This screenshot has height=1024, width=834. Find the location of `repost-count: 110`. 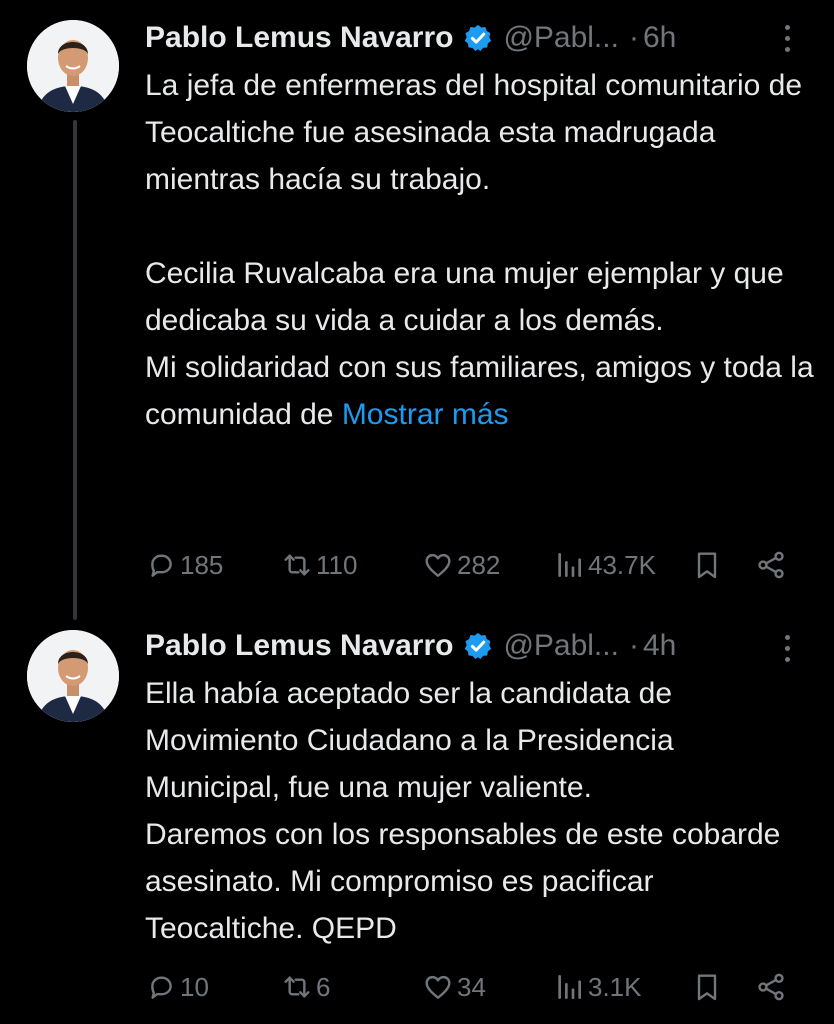

repost-count: 110 is located at coordinates (337, 565).